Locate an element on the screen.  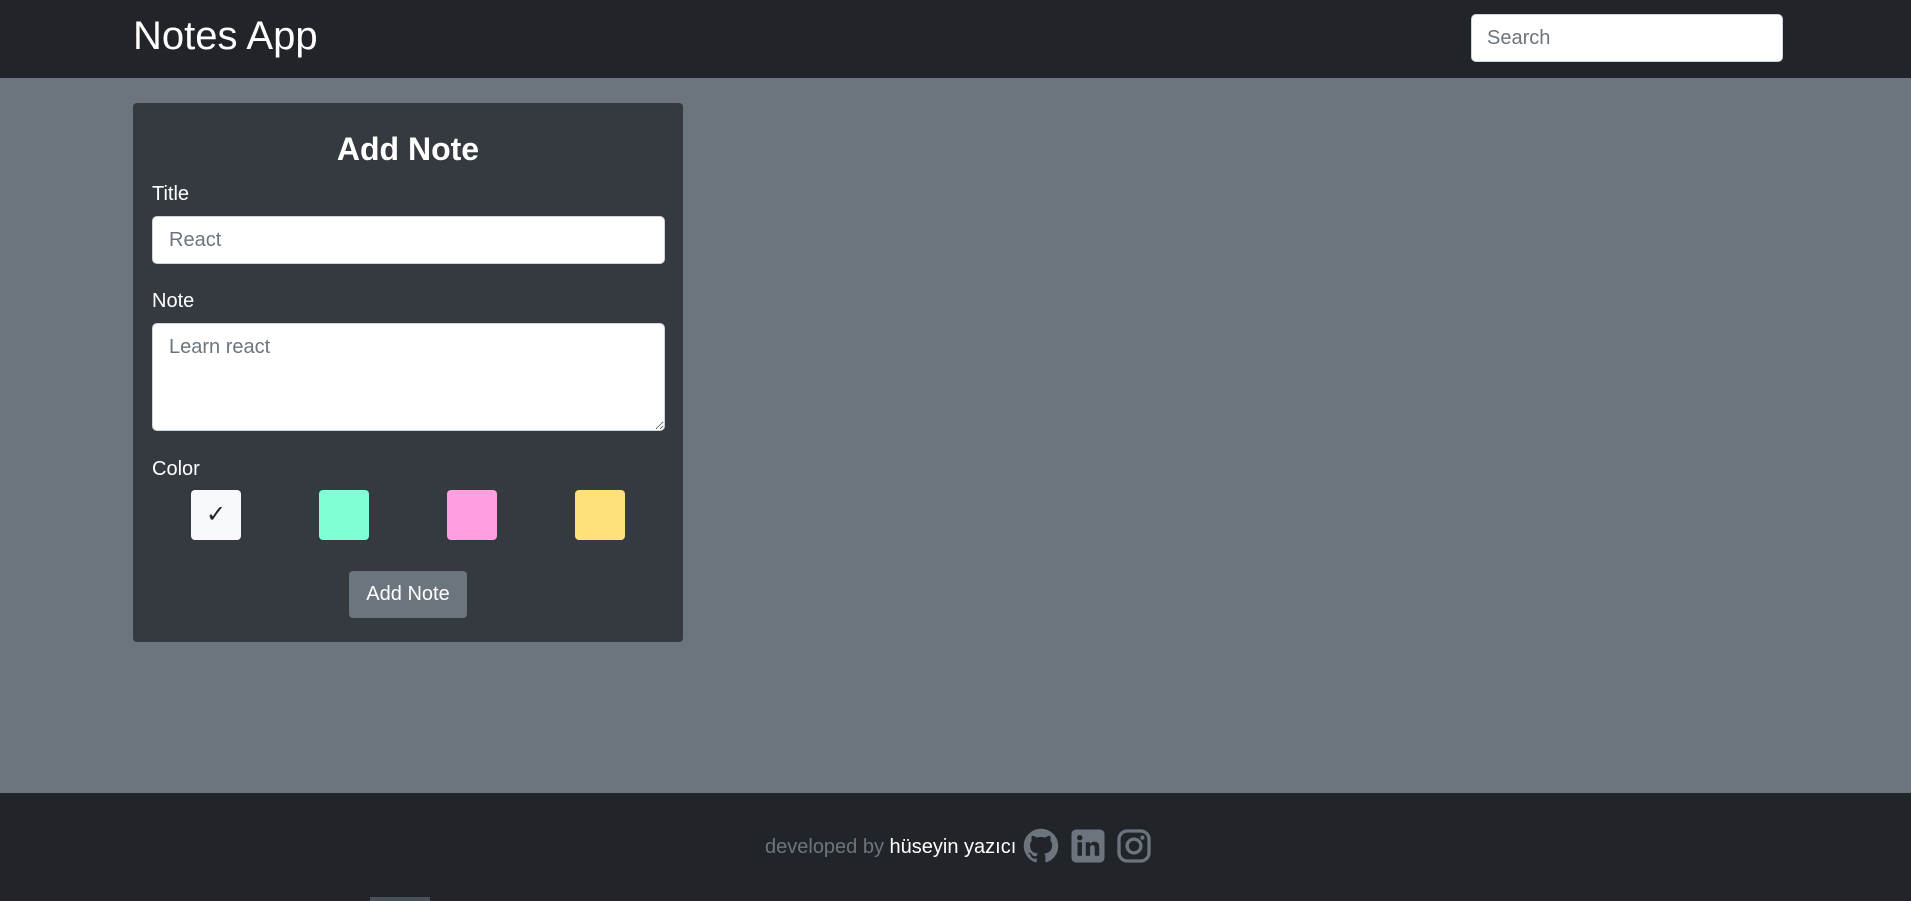
bottom-tab-indicator is located at coordinates (400, 899).